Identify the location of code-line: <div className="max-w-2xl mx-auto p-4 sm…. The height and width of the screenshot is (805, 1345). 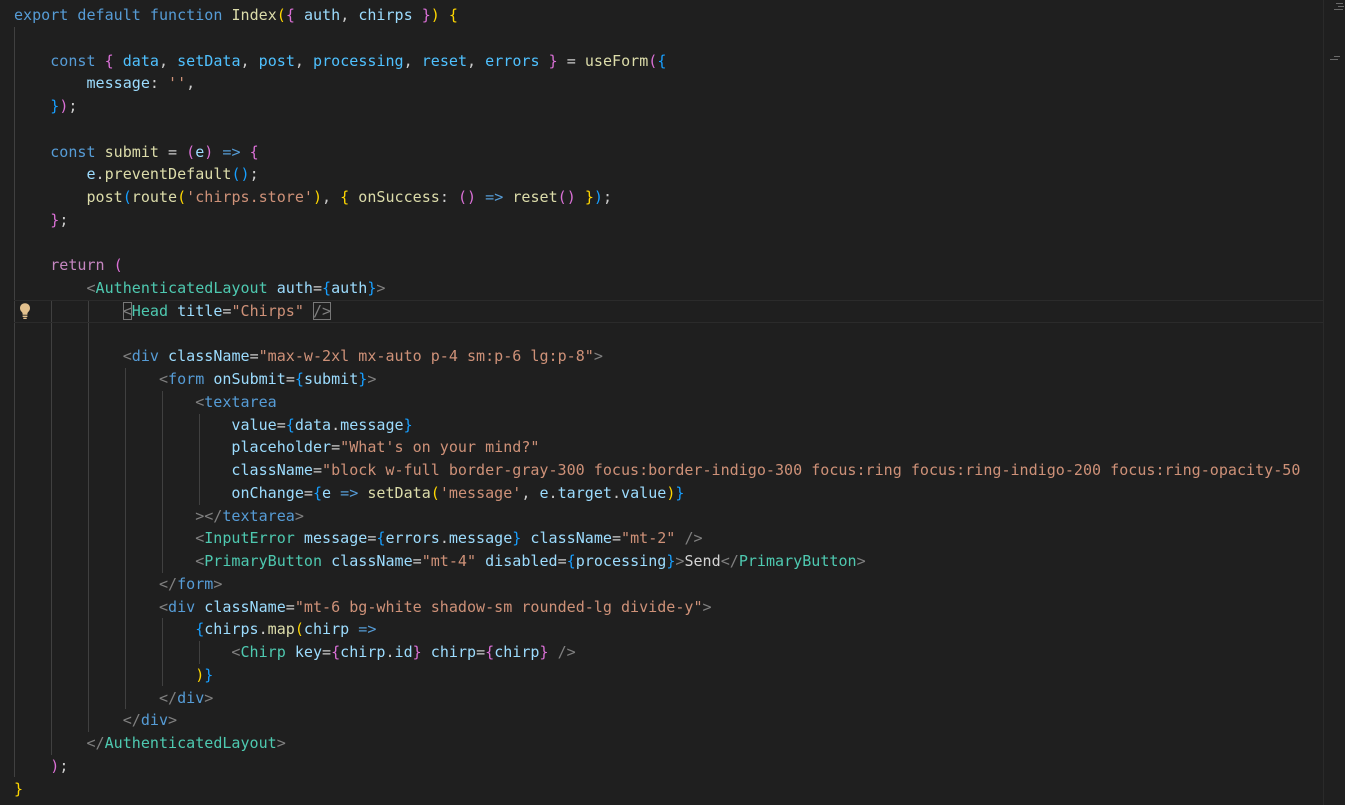
(668, 356).